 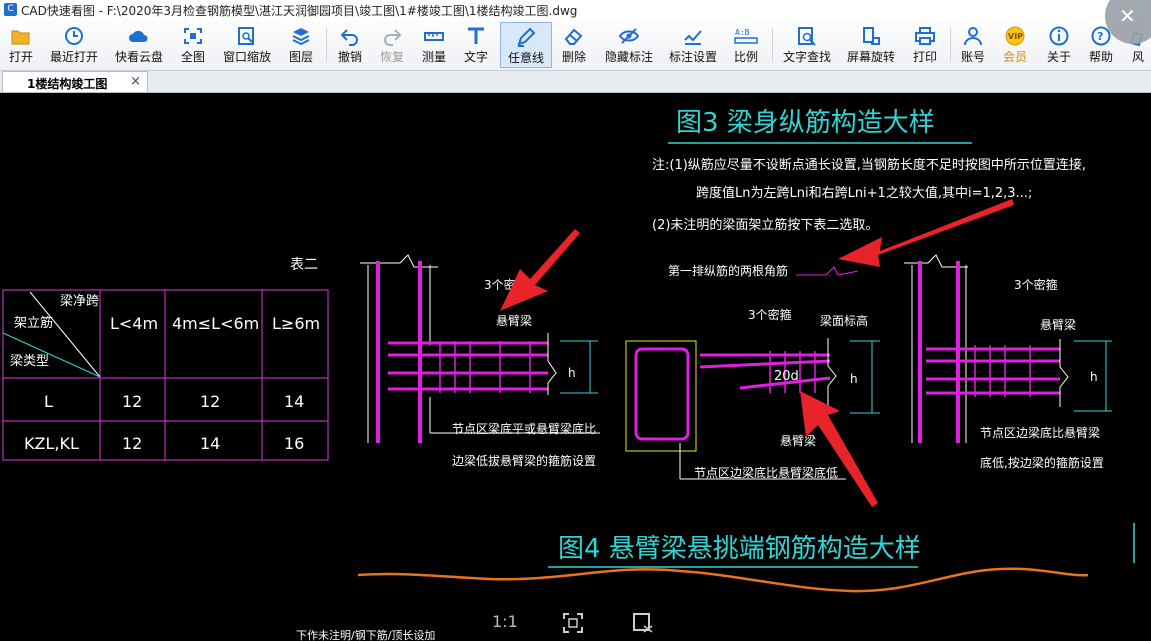 I want to click on svg-text: A:B, so click(x=742, y=32).